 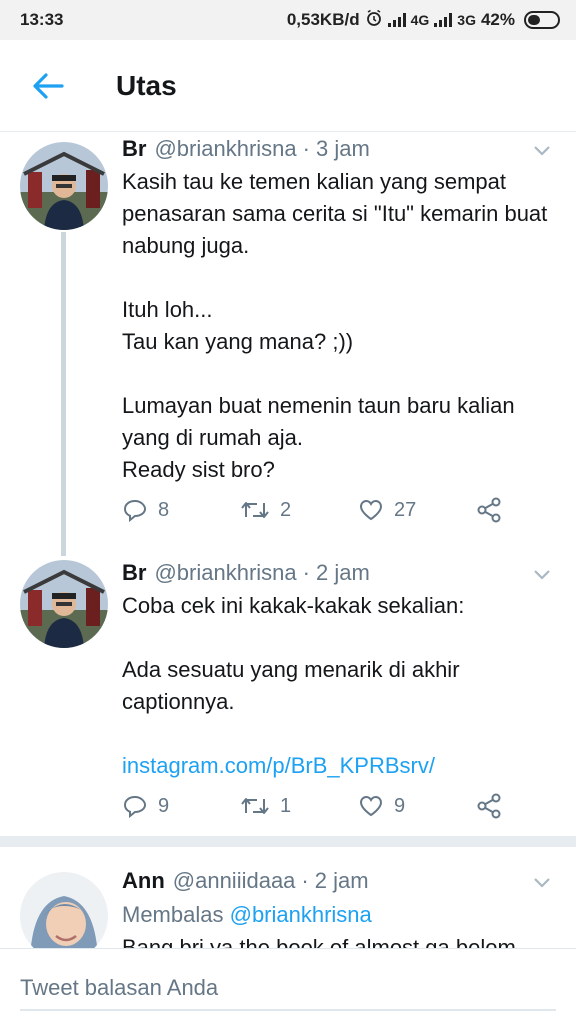 I want to click on battery-icon, so click(x=542, y=20).